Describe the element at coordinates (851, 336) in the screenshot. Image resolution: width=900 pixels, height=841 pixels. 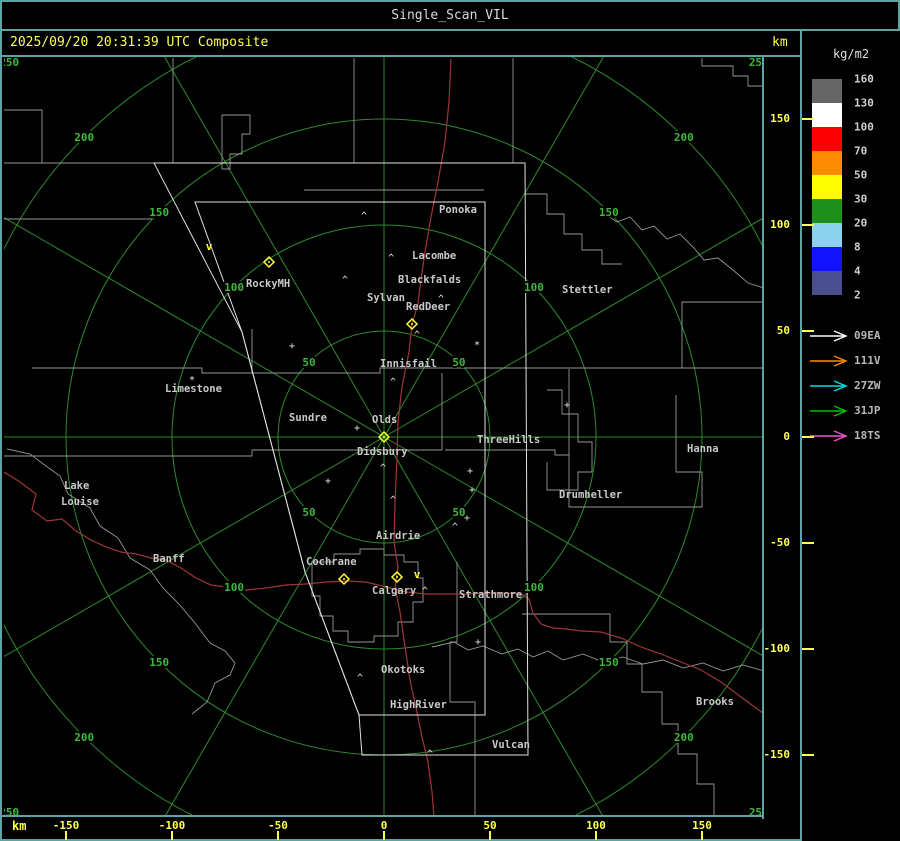
I see `legend-radar-09EA: 09EA` at that location.